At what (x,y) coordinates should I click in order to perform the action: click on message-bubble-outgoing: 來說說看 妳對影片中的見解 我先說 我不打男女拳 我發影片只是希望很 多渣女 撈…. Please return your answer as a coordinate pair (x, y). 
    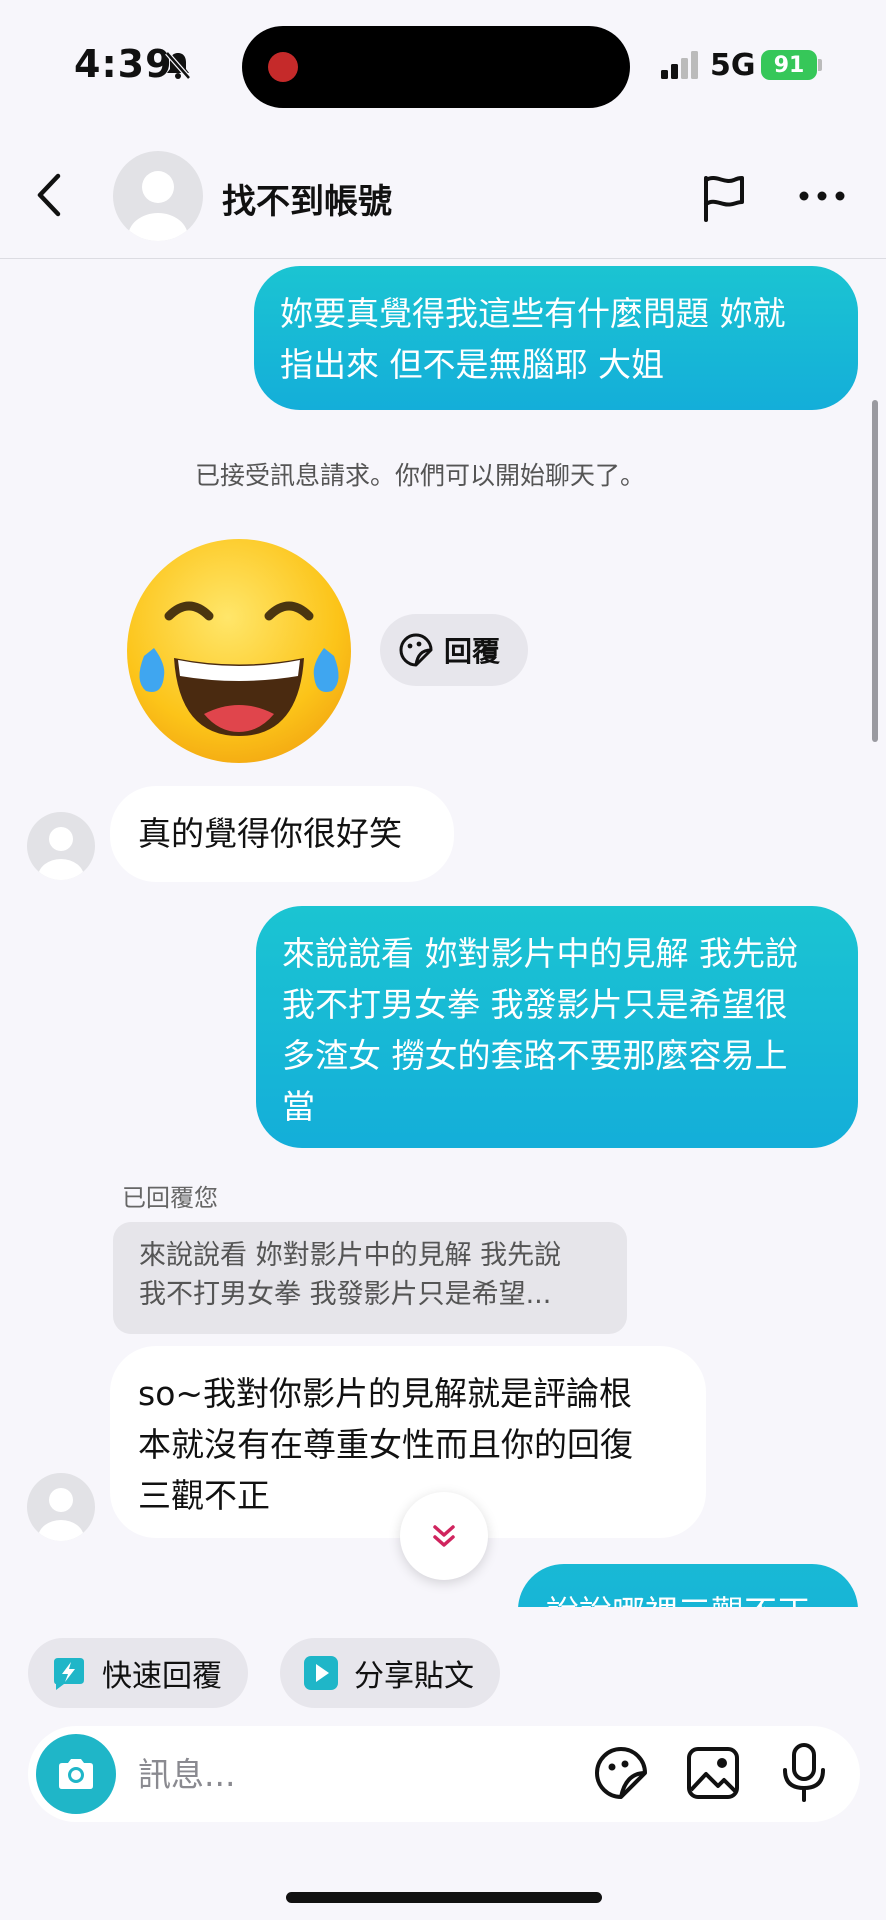
    Looking at the image, I should click on (557, 1027).